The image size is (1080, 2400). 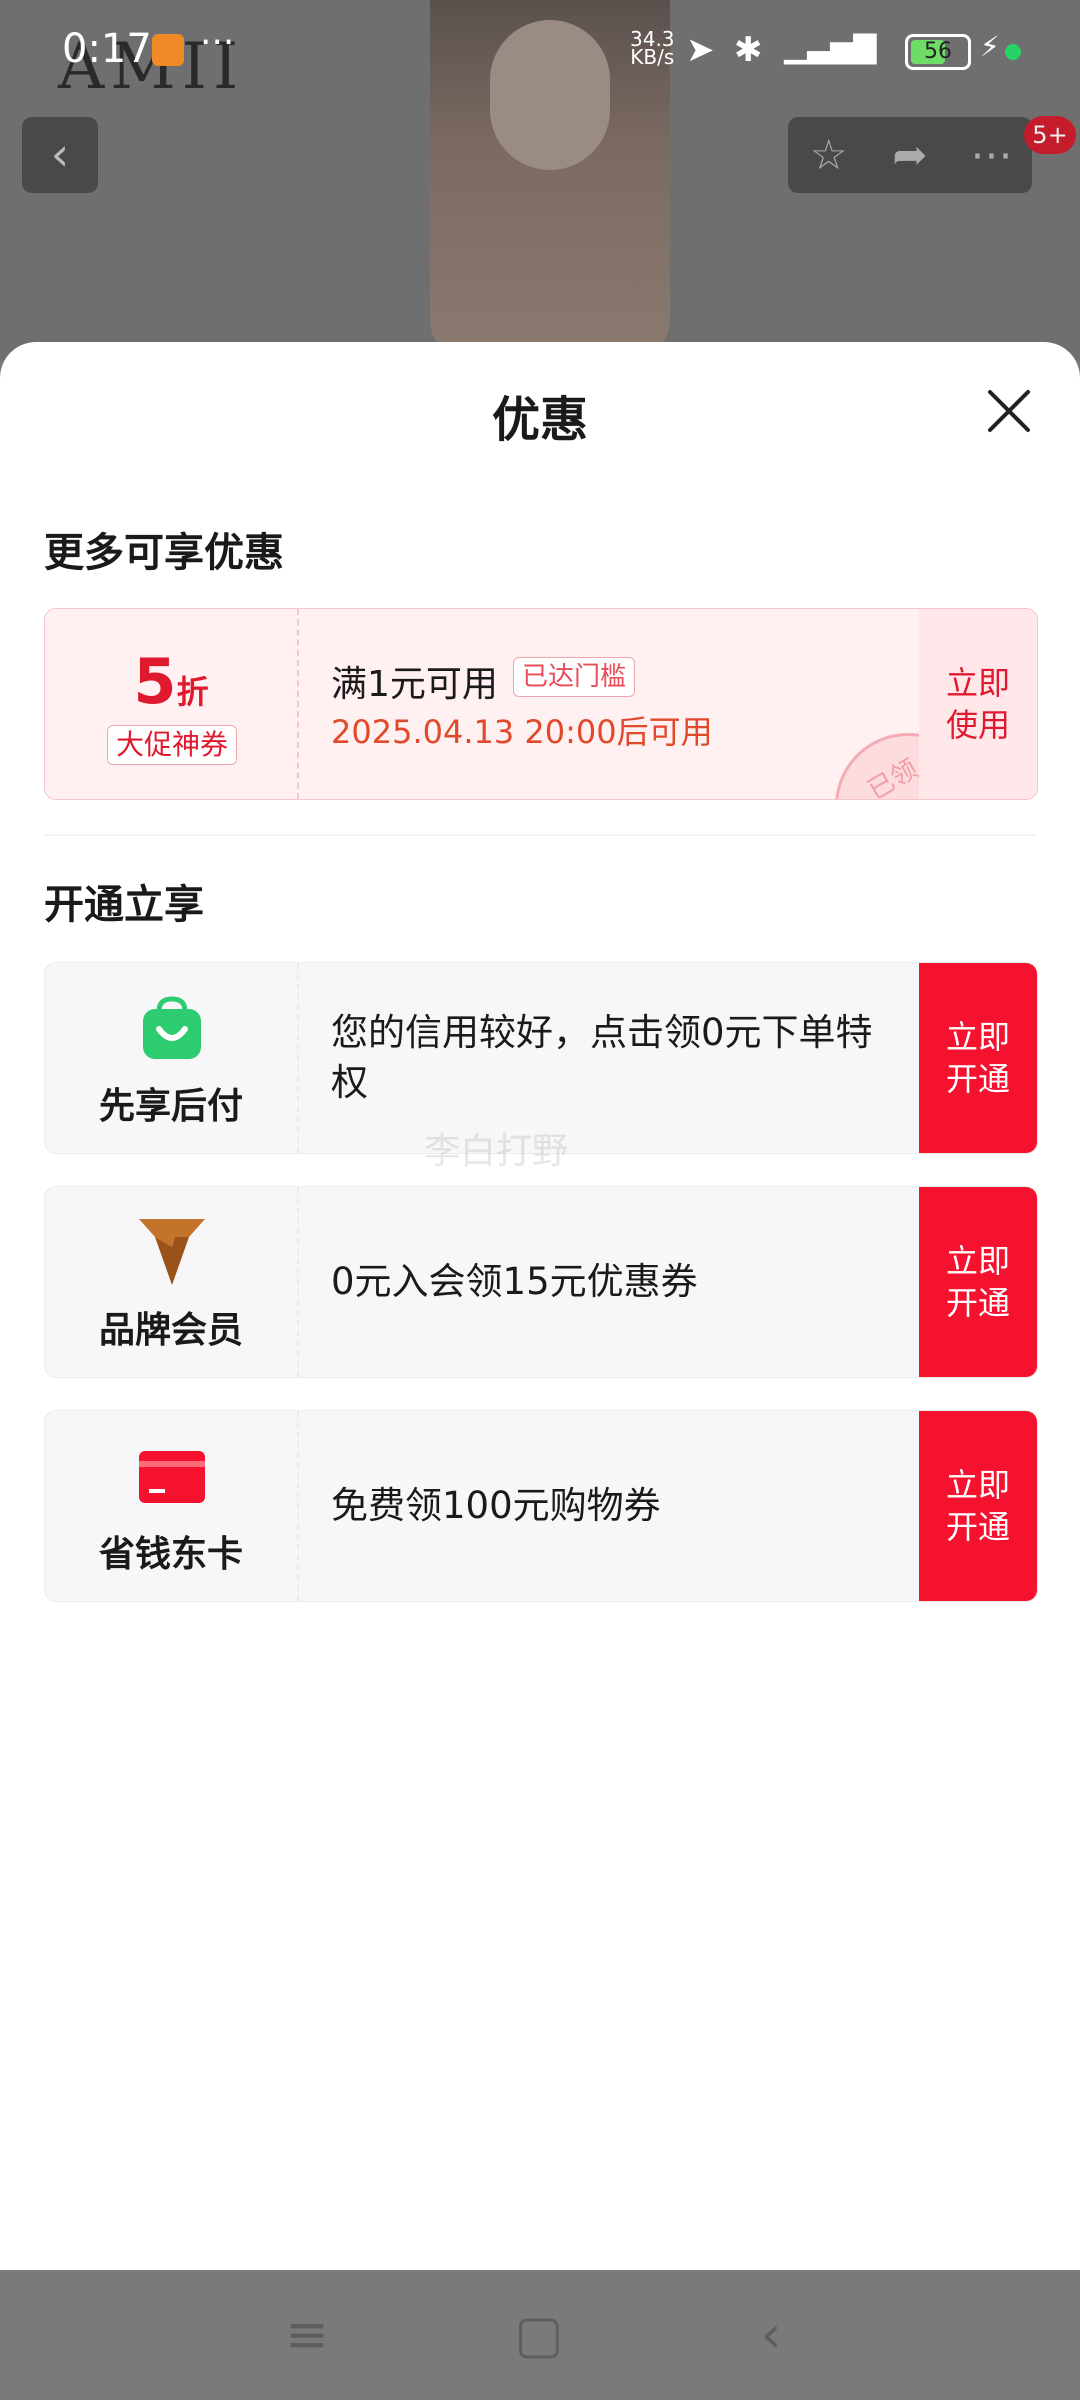 I want to click on divider, so click(x=540, y=835).